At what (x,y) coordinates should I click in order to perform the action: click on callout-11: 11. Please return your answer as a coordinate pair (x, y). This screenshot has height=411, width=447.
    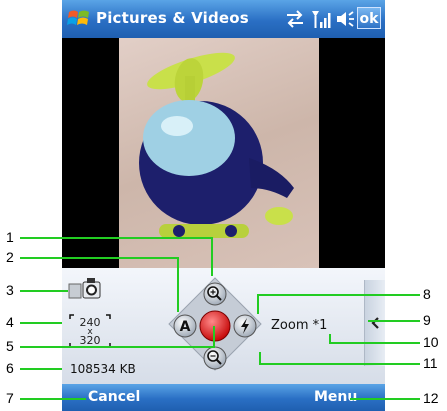
    Looking at the image, I should click on (430, 363).